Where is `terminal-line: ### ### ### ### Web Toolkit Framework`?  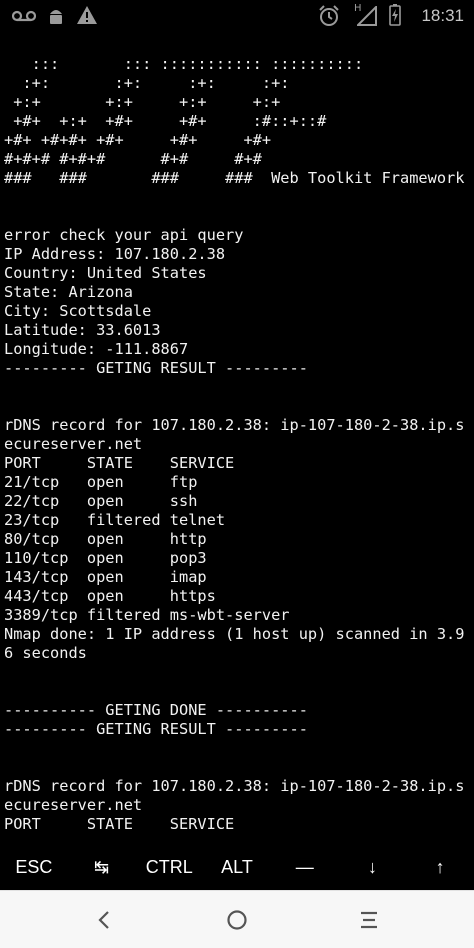 terminal-line: ### ### ### ### Web Toolkit Framework is located at coordinates (234, 178).